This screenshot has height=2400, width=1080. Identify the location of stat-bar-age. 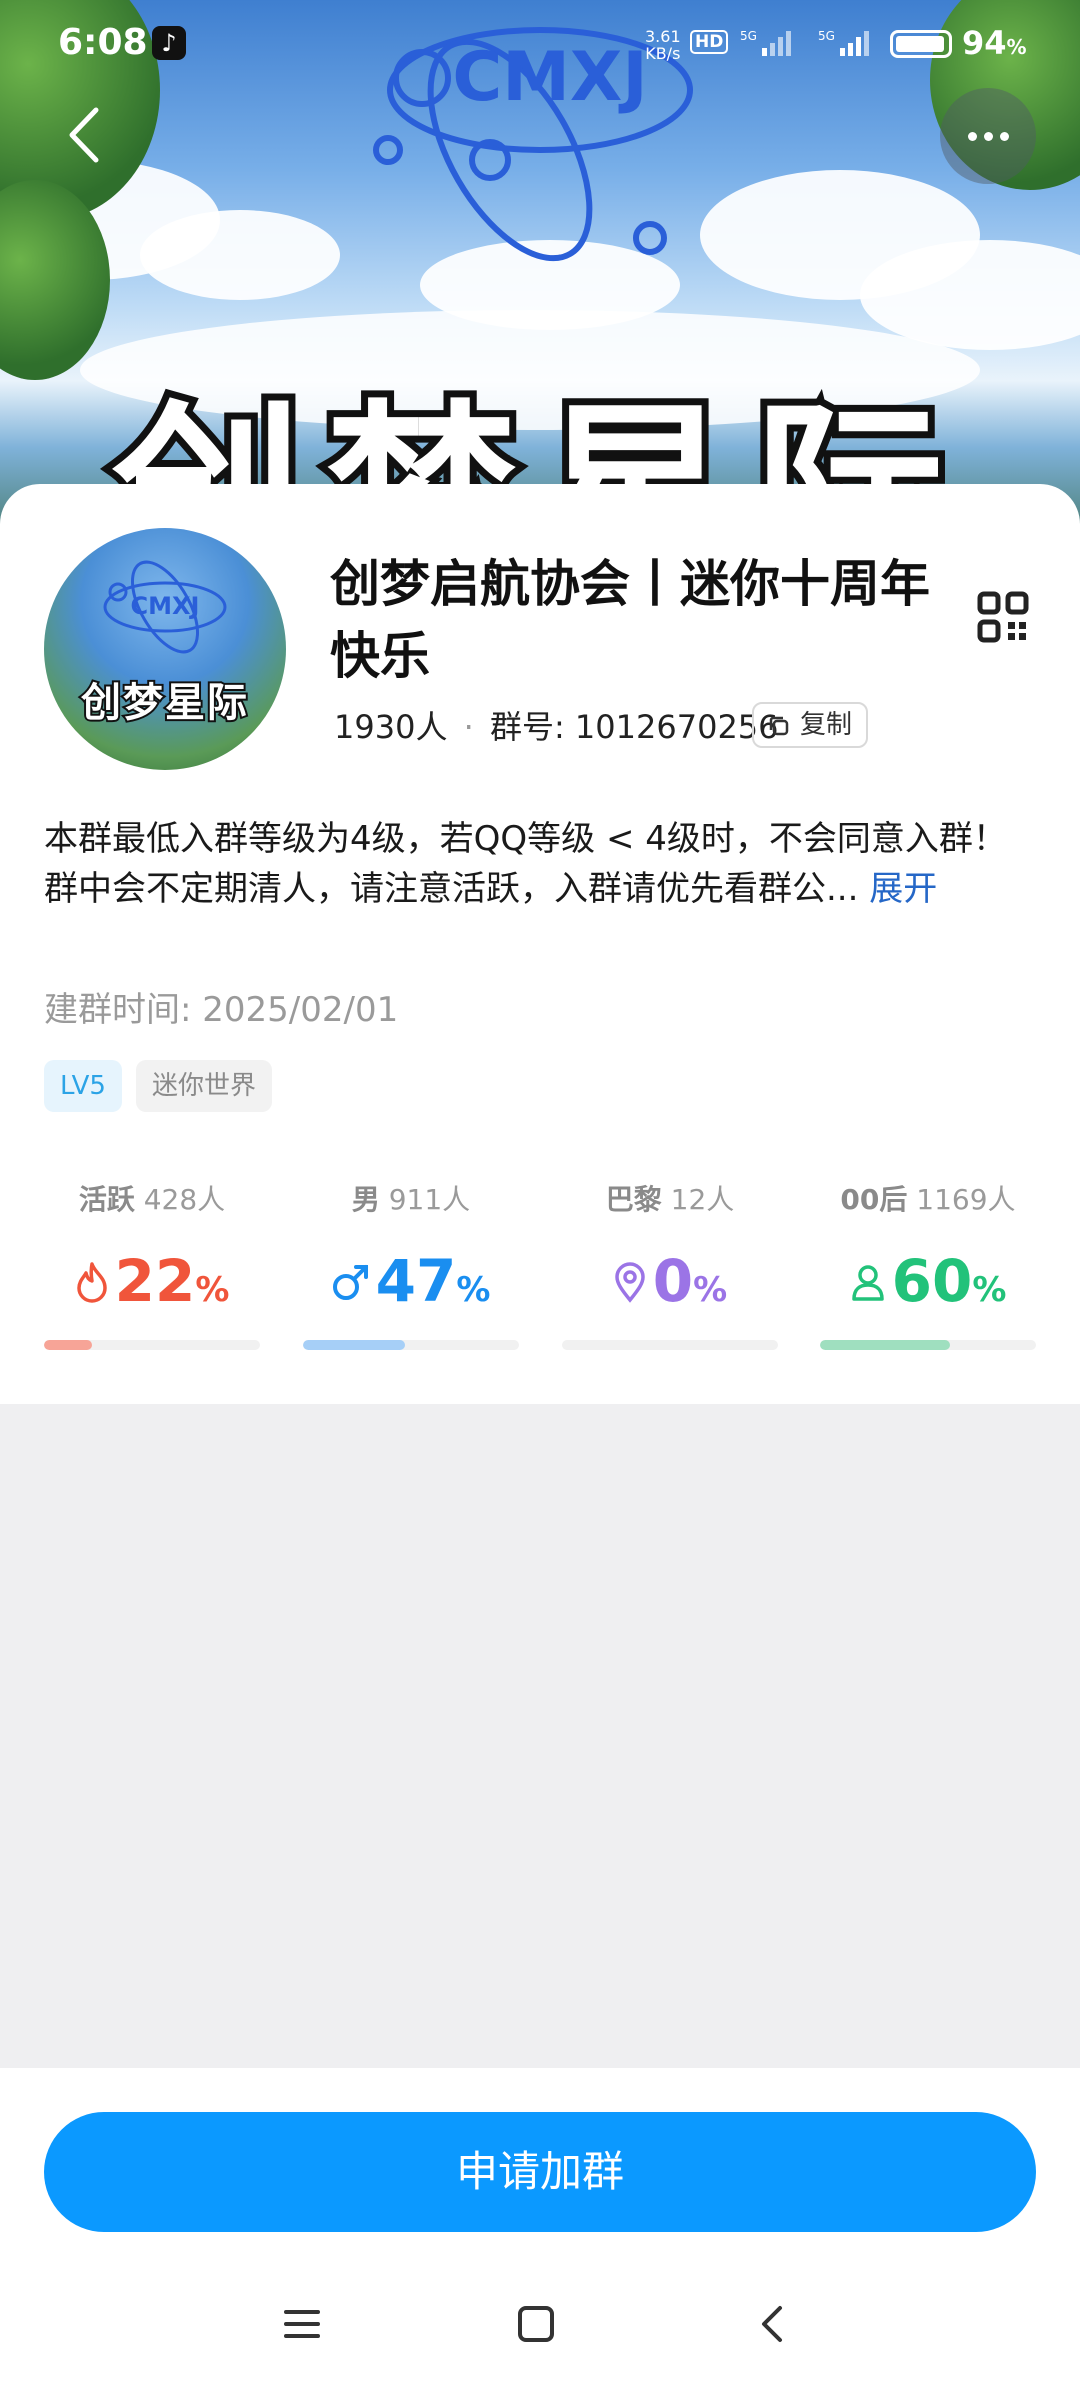
(928, 1345).